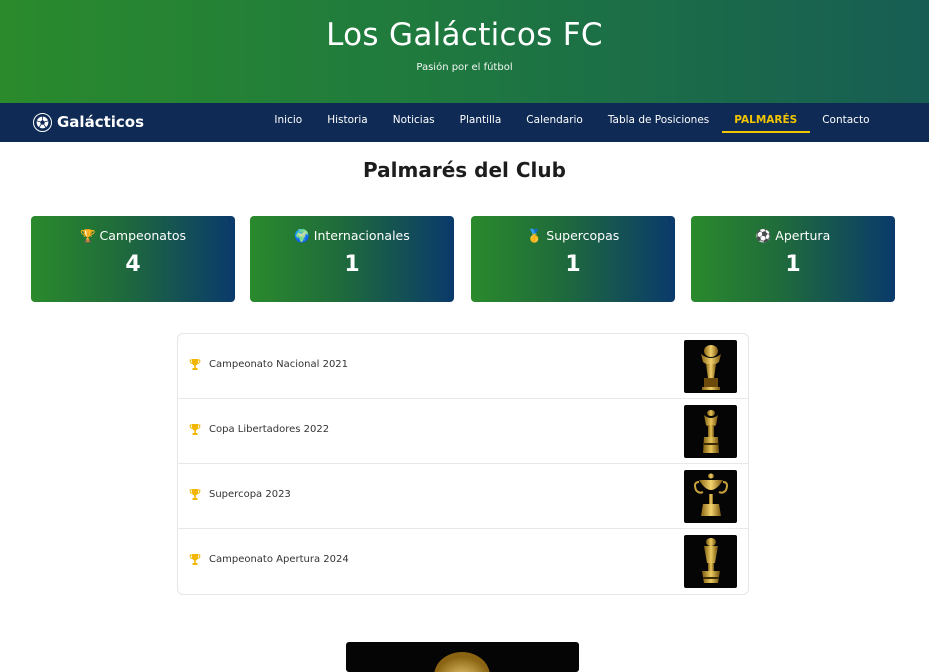 The image size is (929, 672). Describe the element at coordinates (765, 122) in the screenshot. I see `nav-item-palmares: PALMARÉS` at that location.